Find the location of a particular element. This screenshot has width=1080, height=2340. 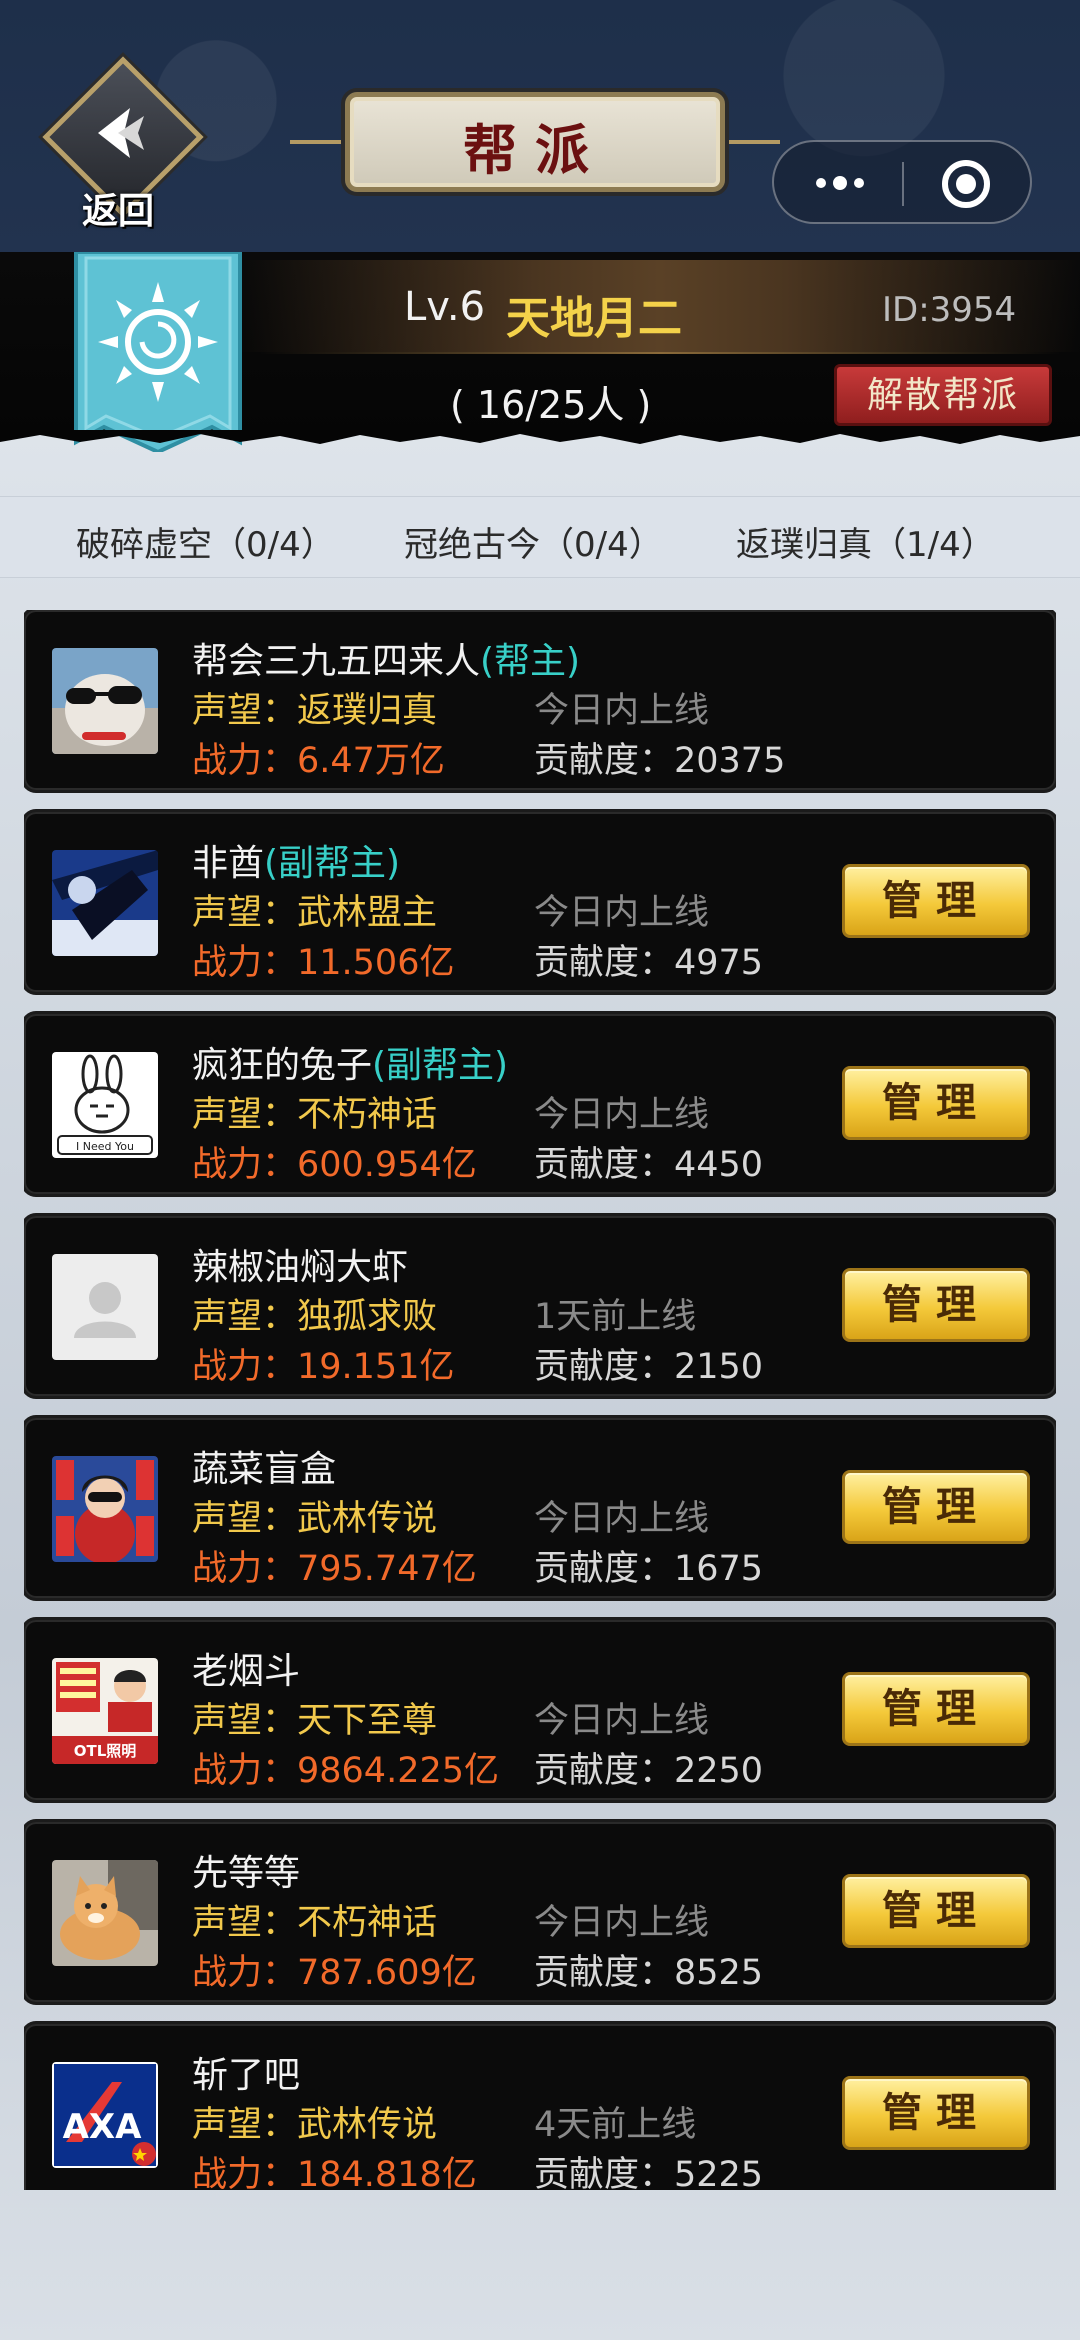

back-label: 返回 is located at coordinates (117, 211).